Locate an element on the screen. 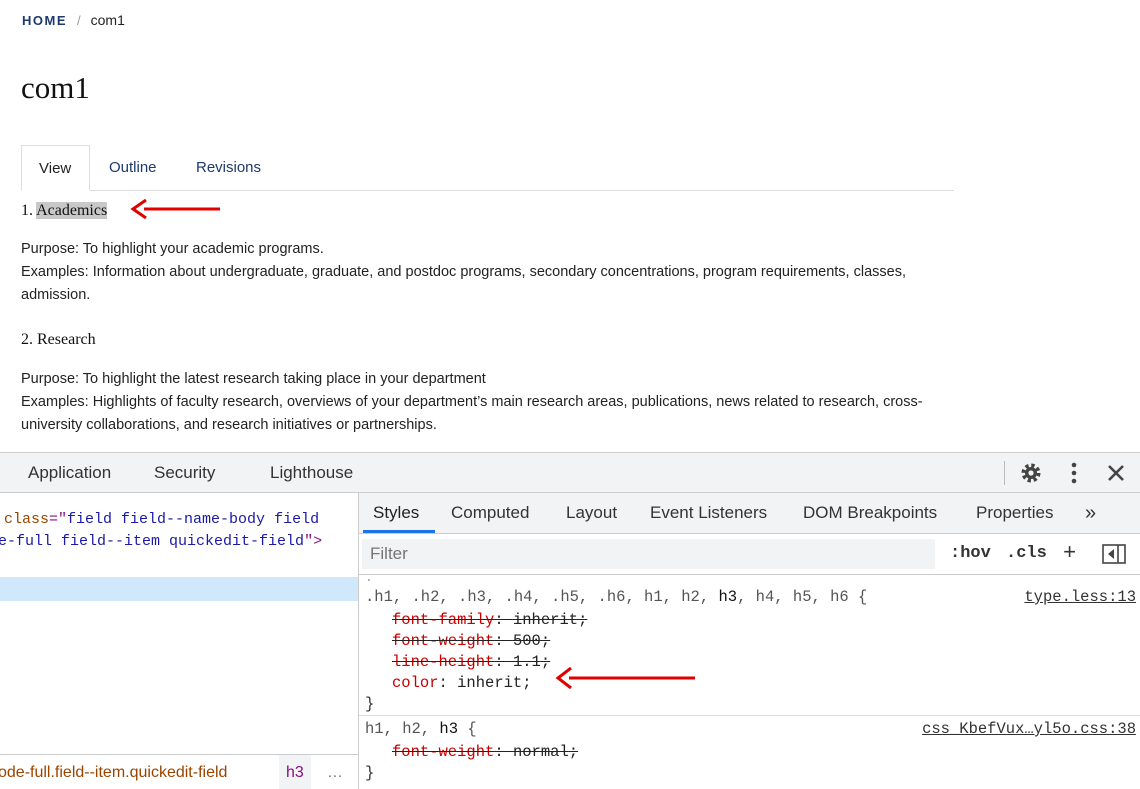  devtools-tab-lighthouse: Lighthouse is located at coordinates (311, 472).